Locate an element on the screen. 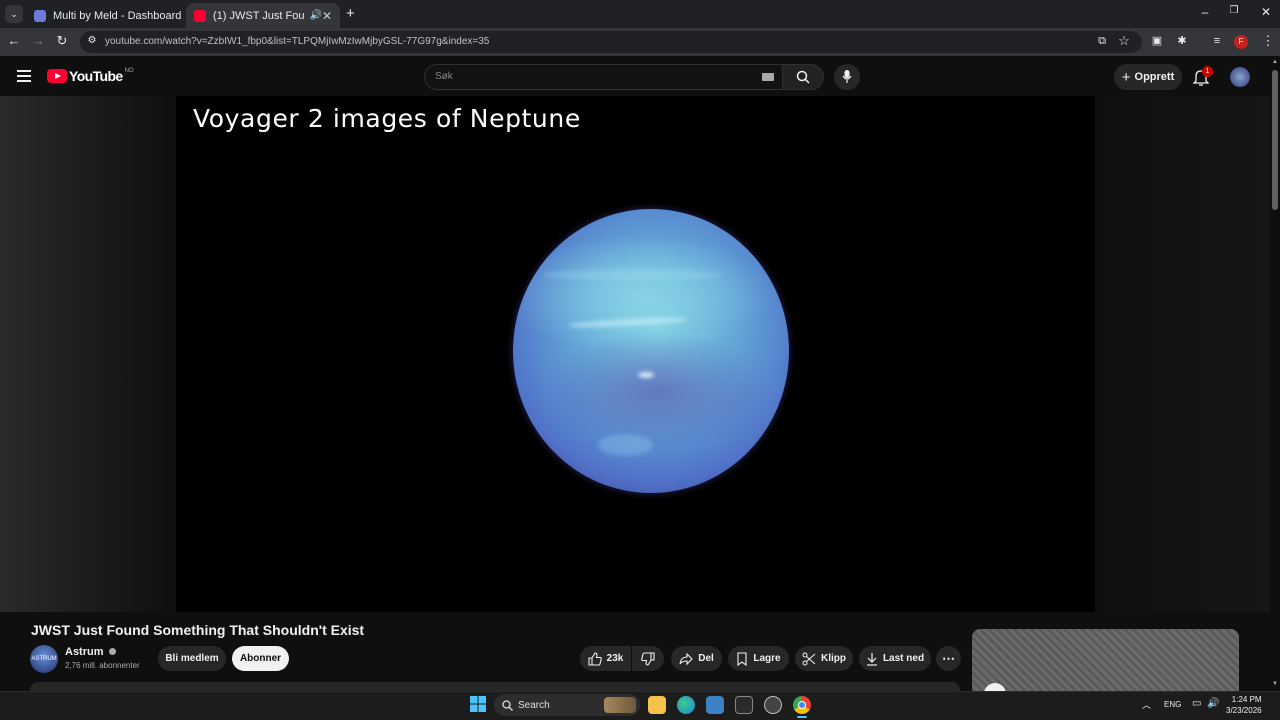 This screenshot has height=720, width=1280. voice-search-button is located at coordinates (847, 77).